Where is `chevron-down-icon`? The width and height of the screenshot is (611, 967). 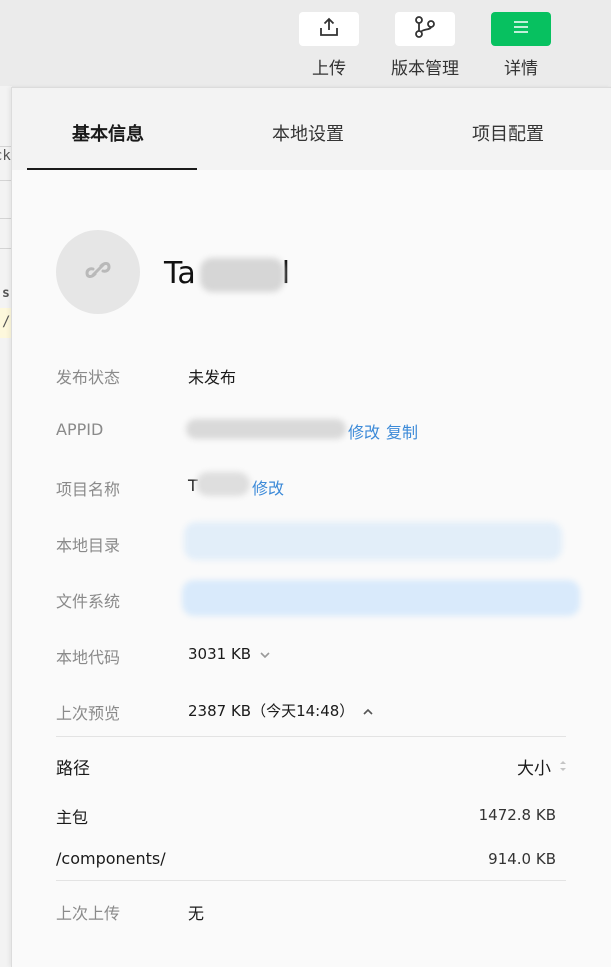 chevron-down-icon is located at coordinates (265, 653).